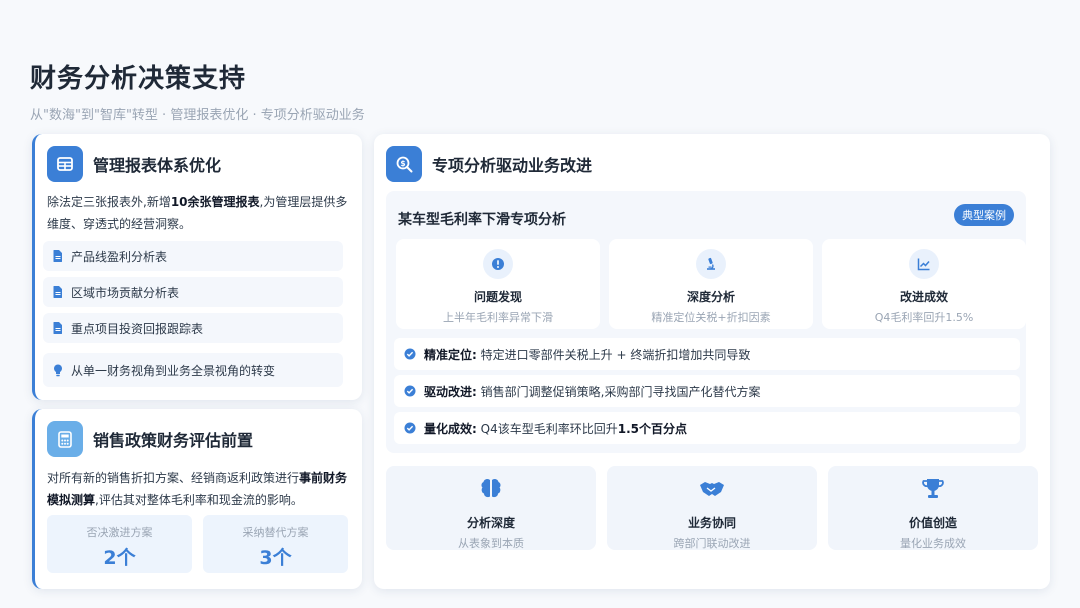  Describe the element at coordinates (932, 523) in the screenshot. I see `value-title: 价值创造` at that location.